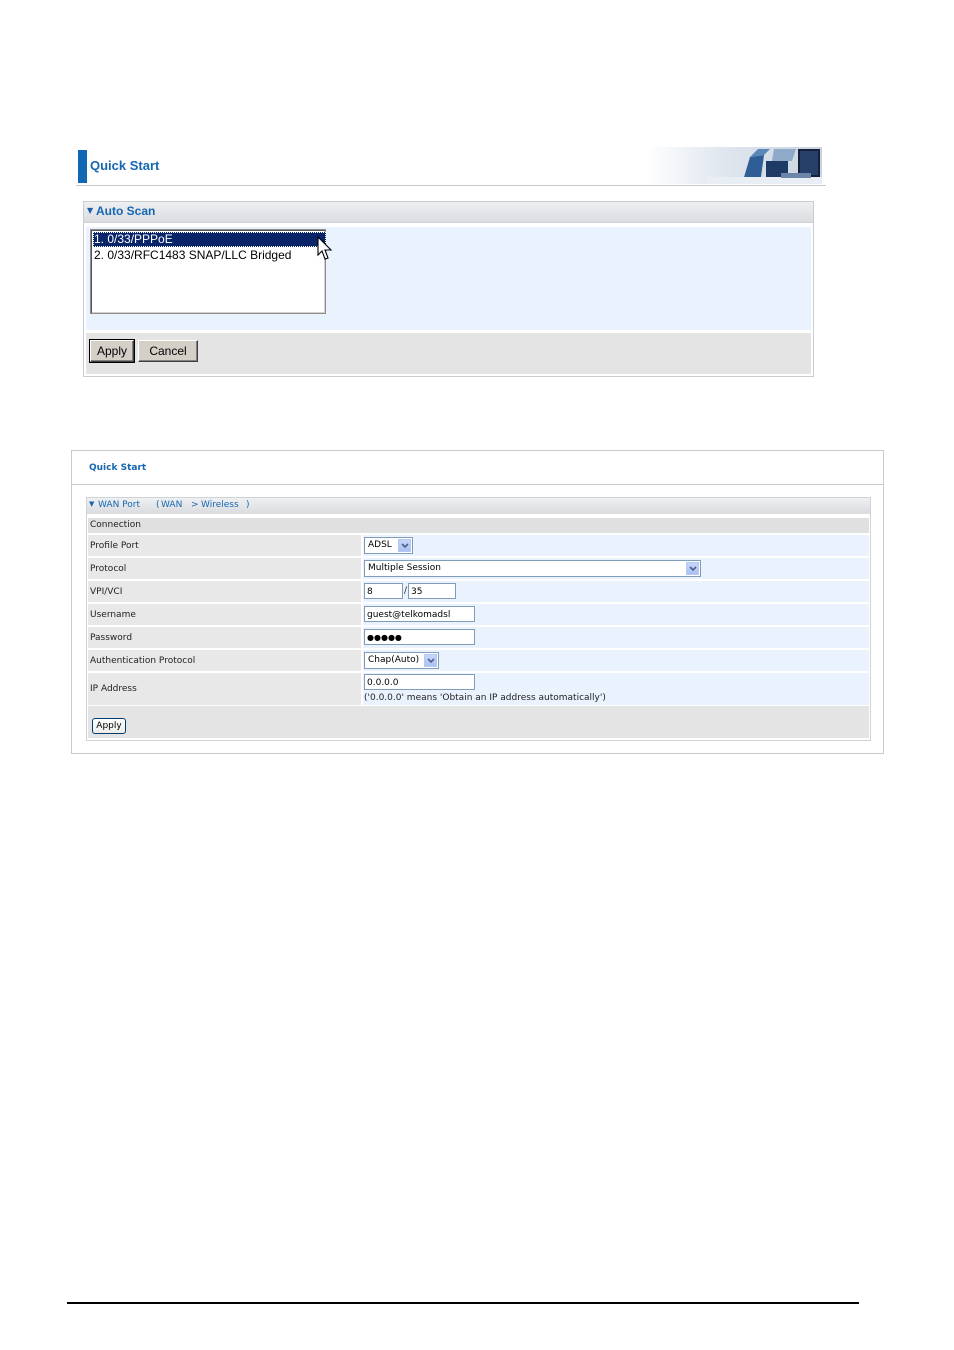 Image resolution: width=954 pixels, height=1350 pixels. Describe the element at coordinates (111, 637) in the screenshot. I see `password-label: Password` at that location.